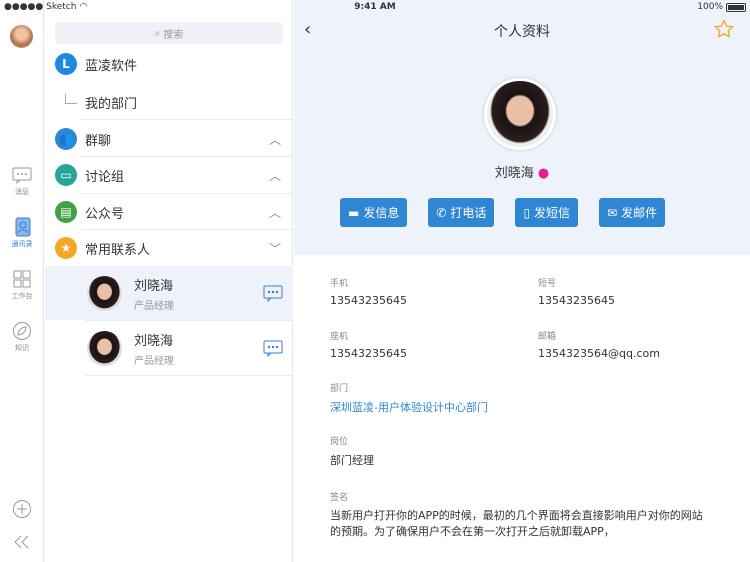  I want to click on nav-label: 通讯录, so click(22, 244).